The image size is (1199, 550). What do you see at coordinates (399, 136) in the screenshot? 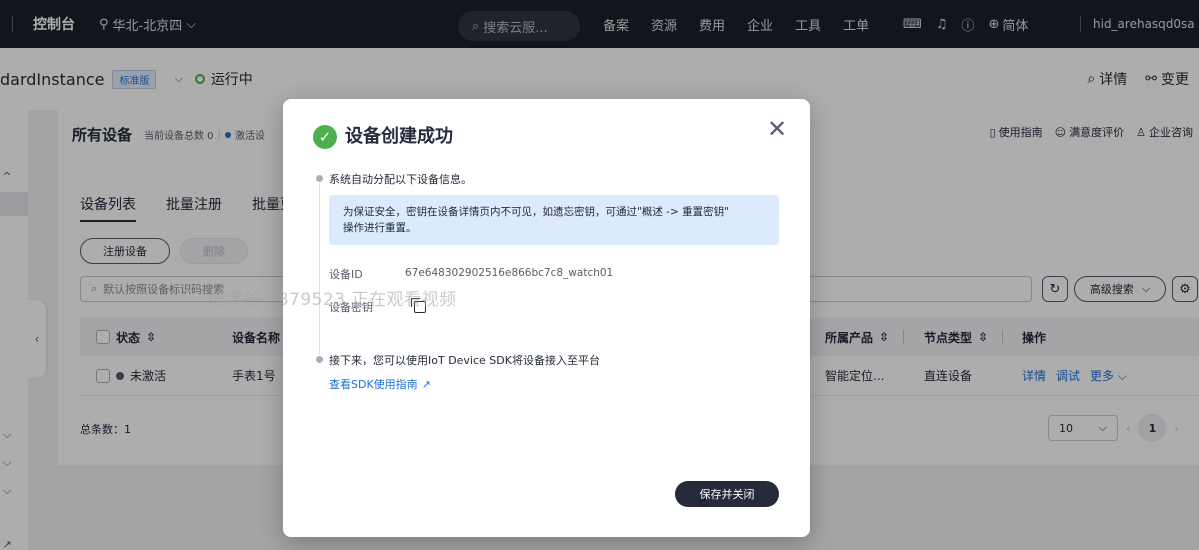
I see `dialog-title: 设备创建成功` at bounding box center [399, 136].